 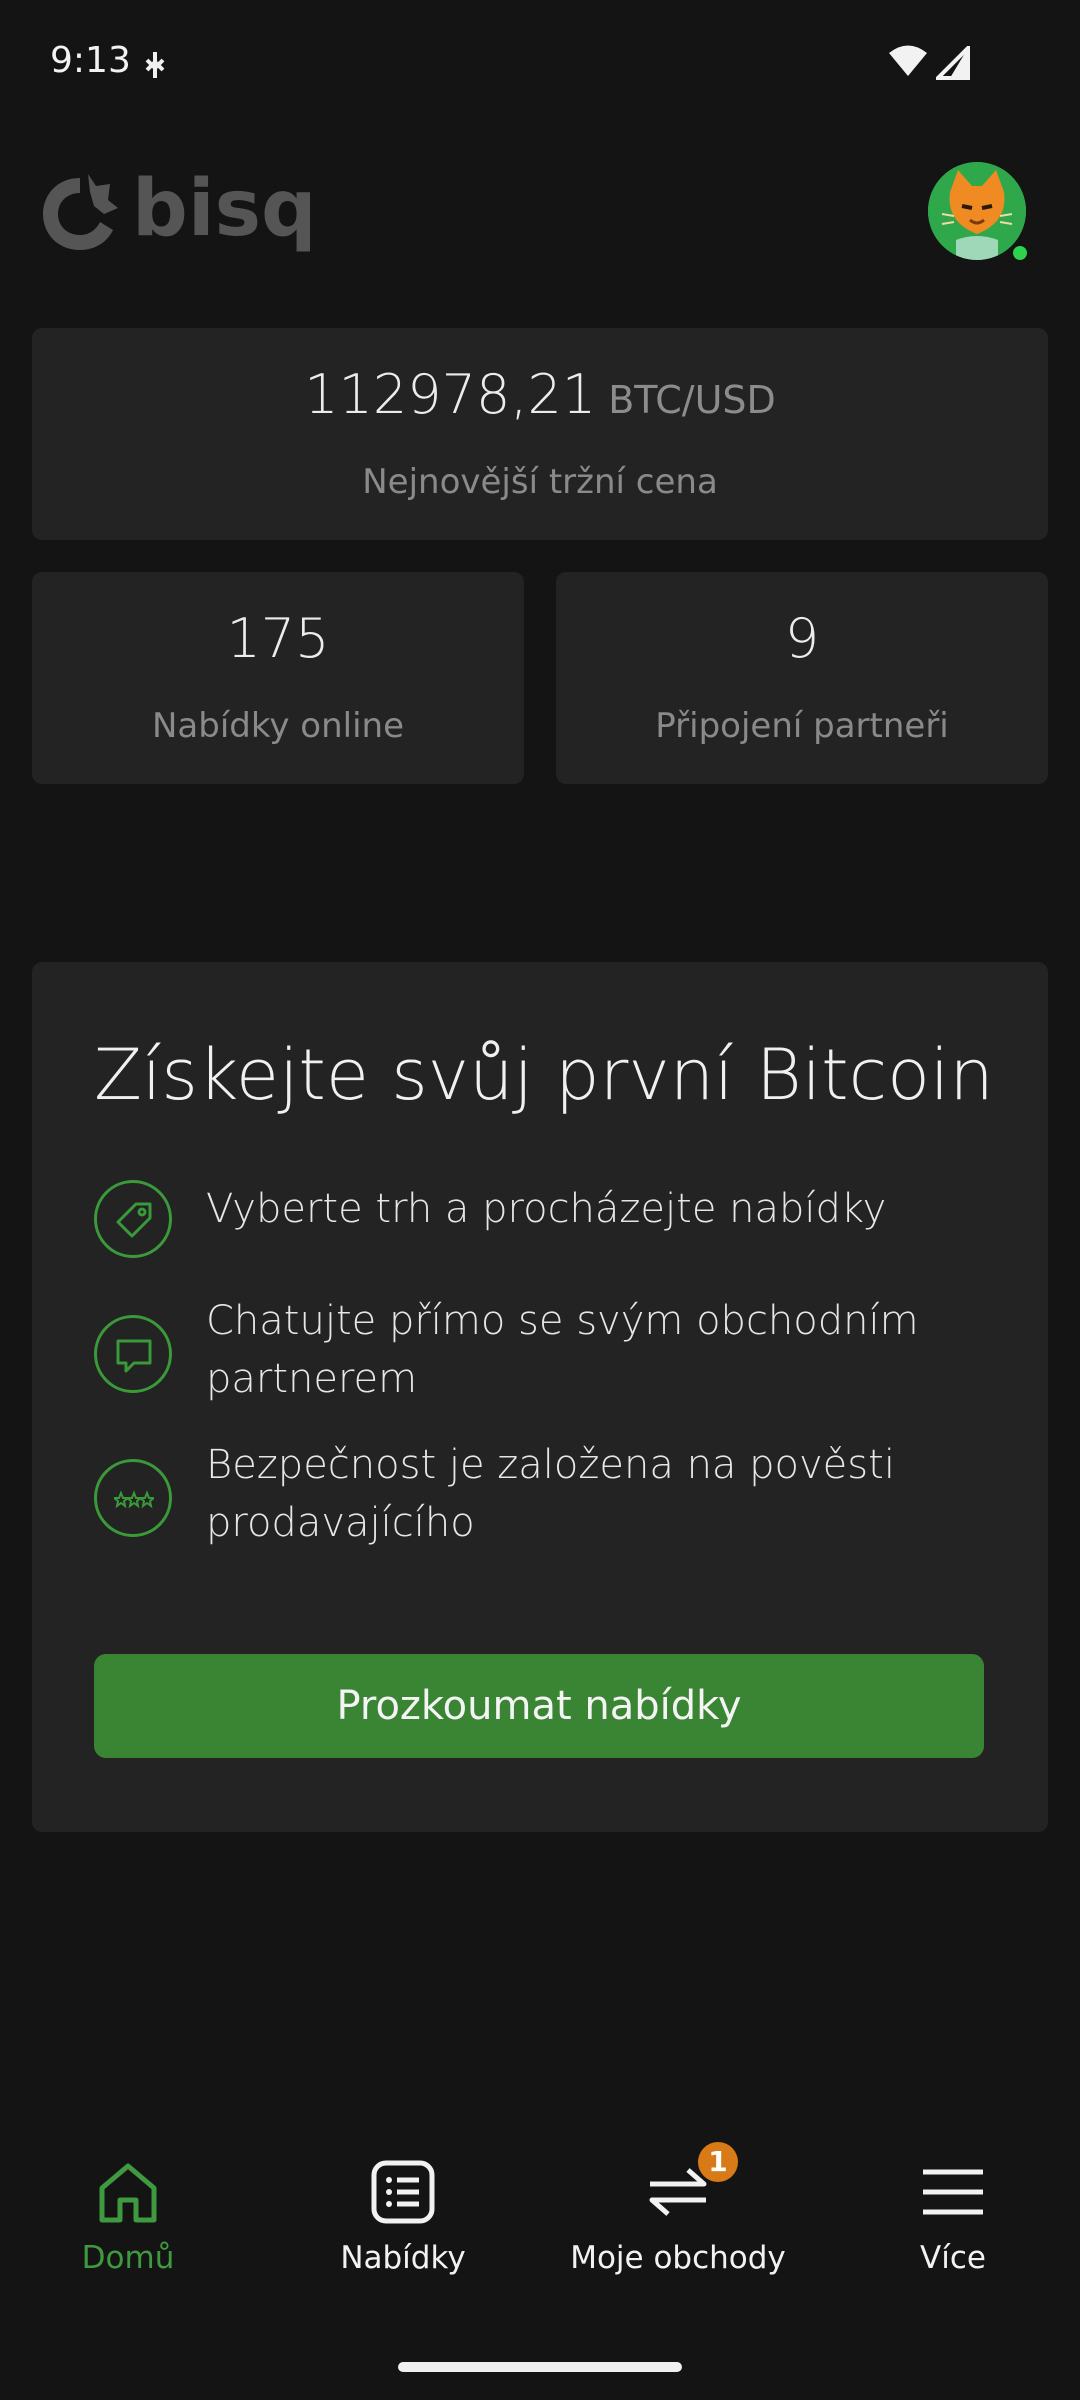 What do you see at coordinates (403, 2192) in the screenshot?
I see `list-icon` at bounding box center [403, 2192].